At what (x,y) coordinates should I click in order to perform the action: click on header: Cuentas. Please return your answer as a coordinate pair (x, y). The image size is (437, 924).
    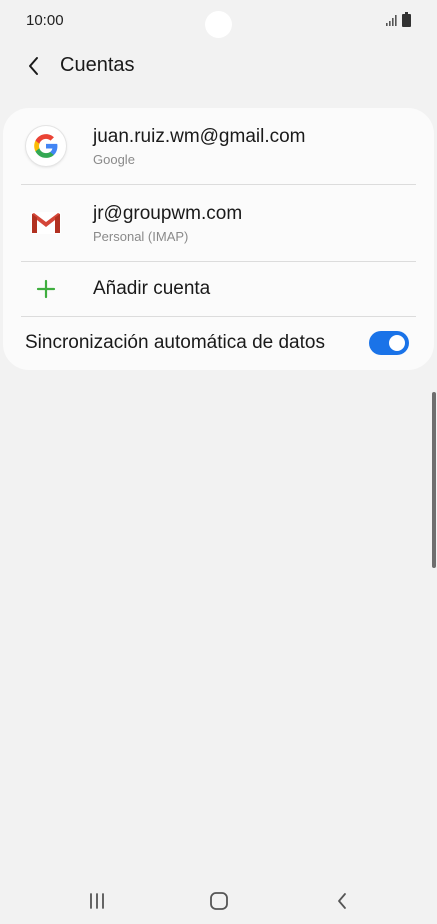
    Looking at the image, I should click on (218, 66).